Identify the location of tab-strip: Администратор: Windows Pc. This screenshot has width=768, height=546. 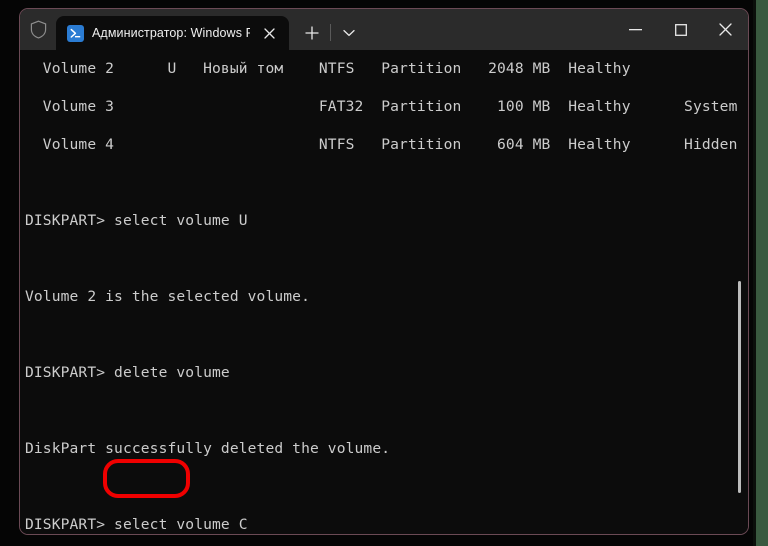
(210, 29).